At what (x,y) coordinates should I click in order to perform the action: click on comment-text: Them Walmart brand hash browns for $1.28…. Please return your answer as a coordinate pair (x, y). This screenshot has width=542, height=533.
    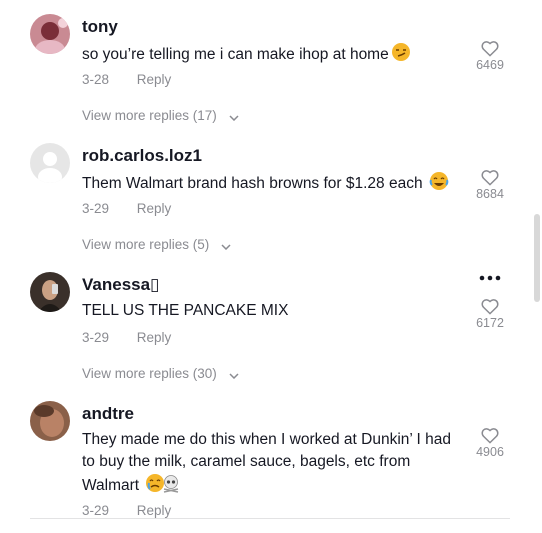
    Looking at the image, I should click on (272, 184).